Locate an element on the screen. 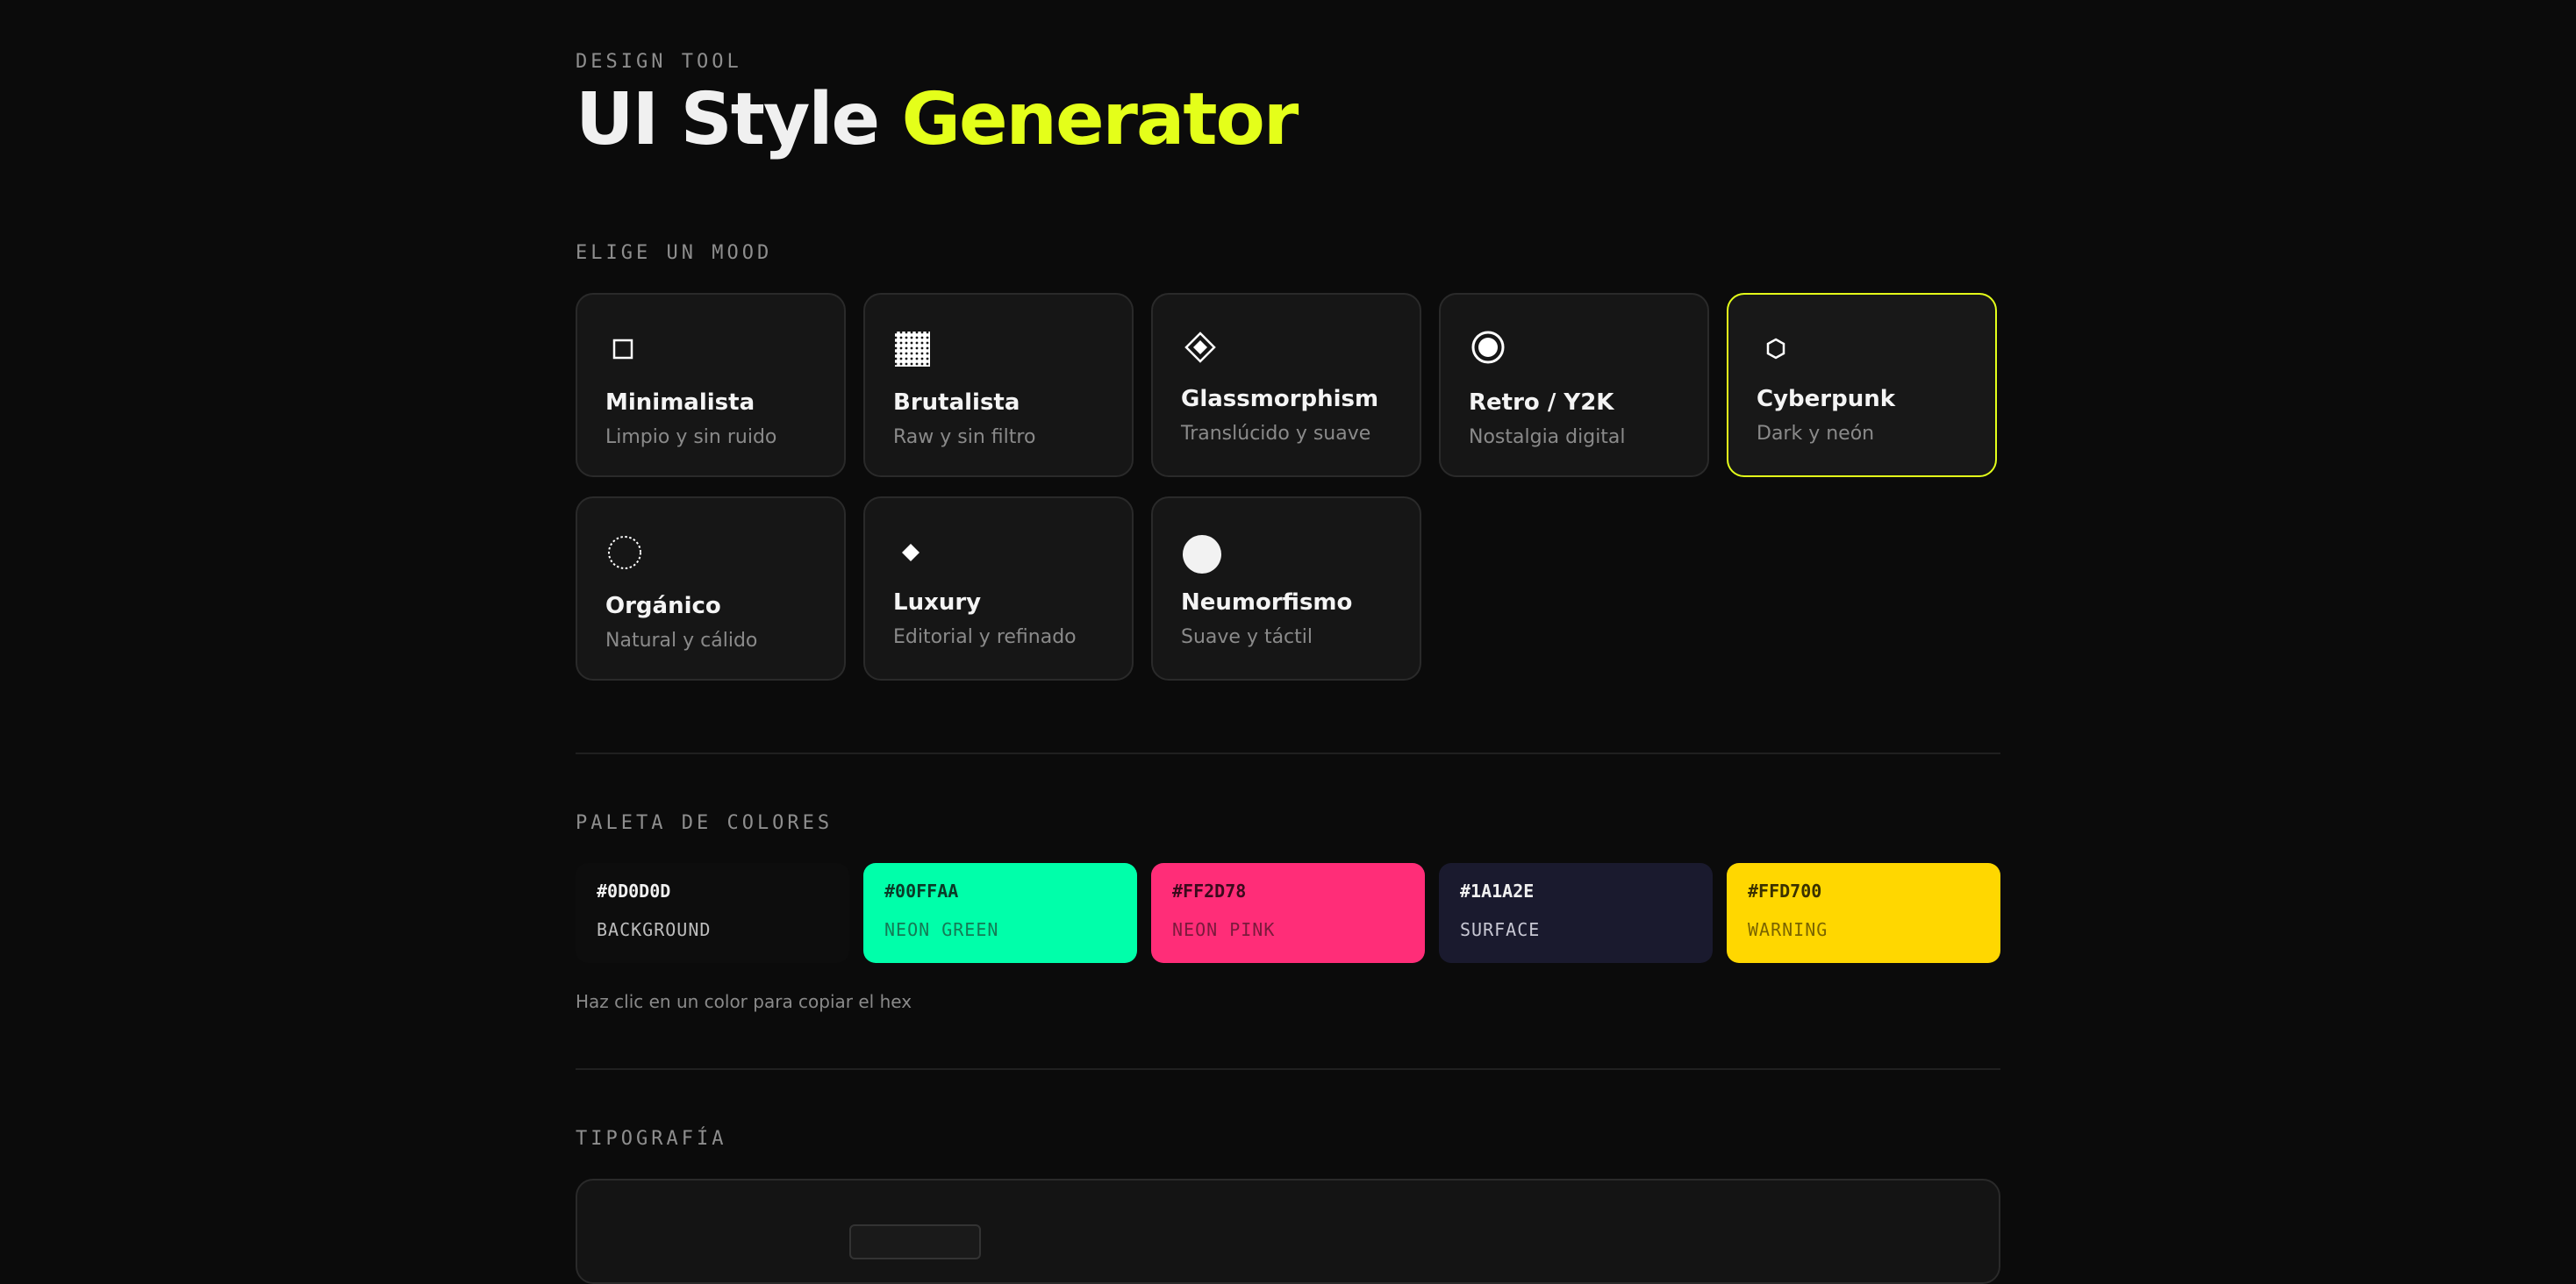 Image resolution: width=2576 pixels, height=1284 pixels. mood-desc: Editorial y refinado is located at coordinates (985, 637).